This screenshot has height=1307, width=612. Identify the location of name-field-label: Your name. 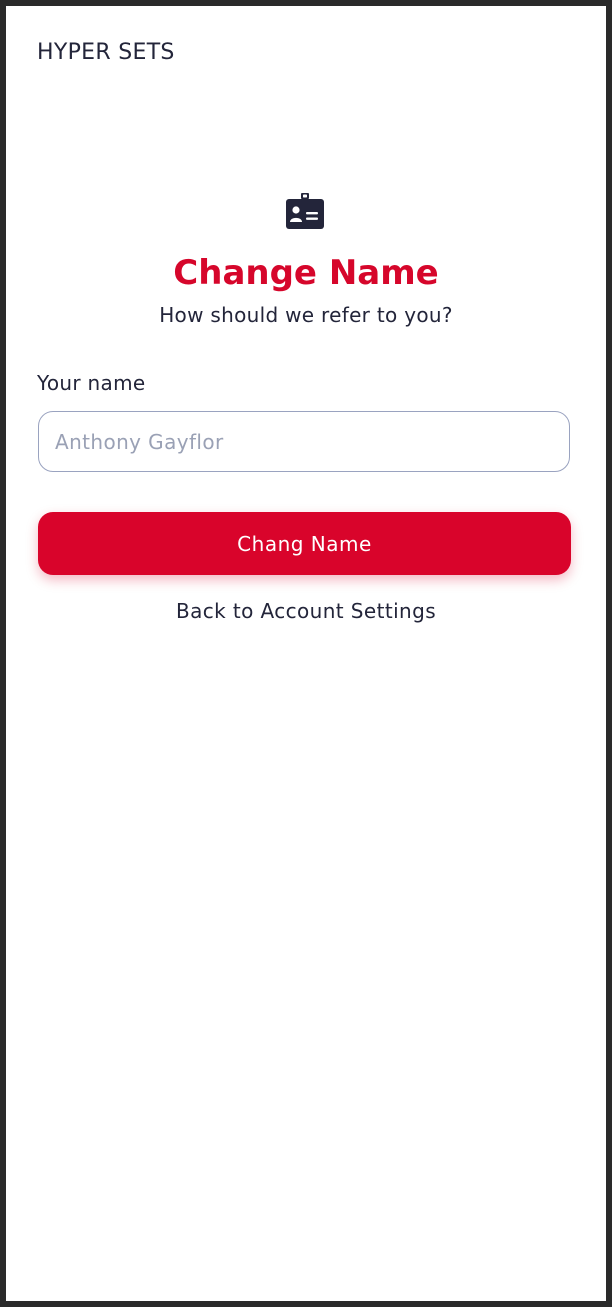
(91, 383).